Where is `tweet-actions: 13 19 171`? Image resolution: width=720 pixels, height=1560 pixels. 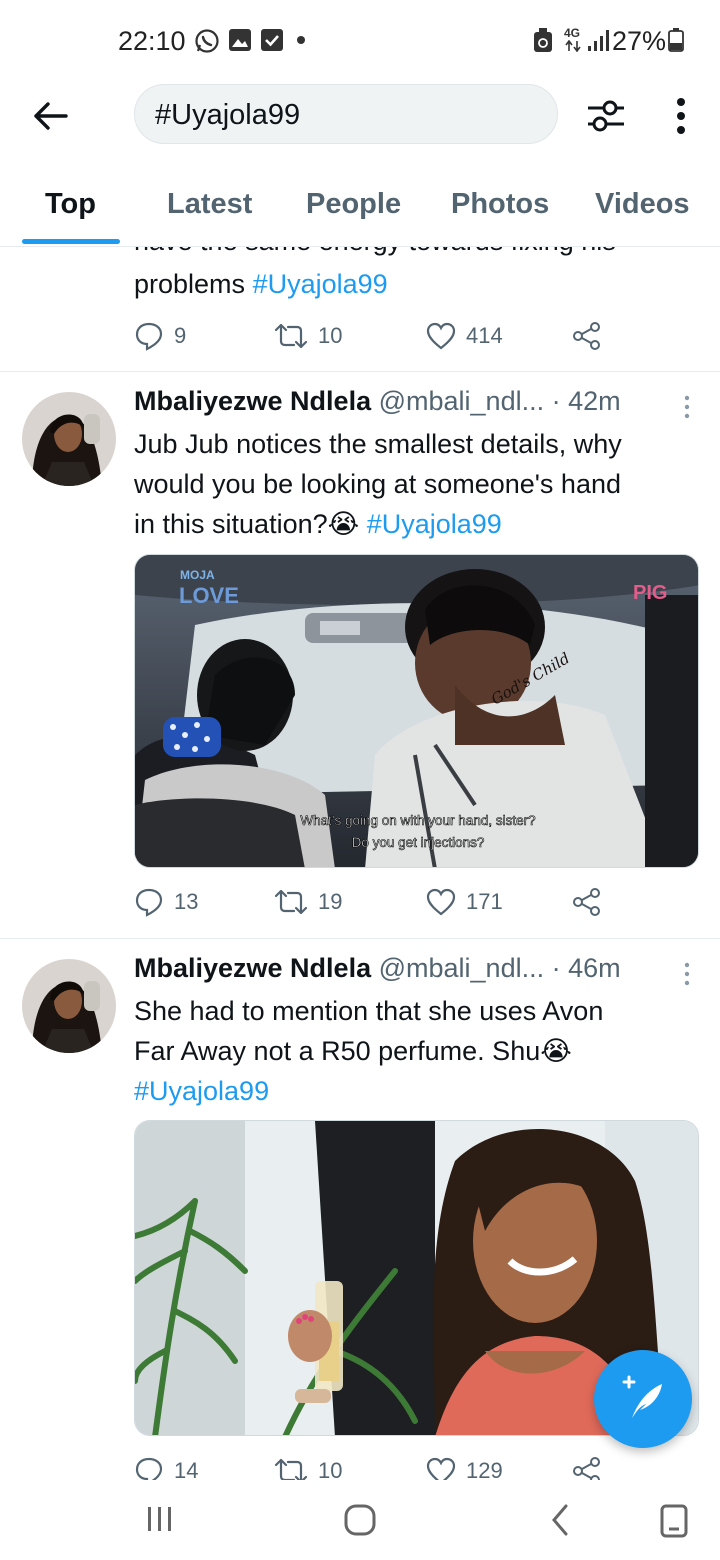
tweet-actions: 13 19 171 is located at coordinates (374, 902).